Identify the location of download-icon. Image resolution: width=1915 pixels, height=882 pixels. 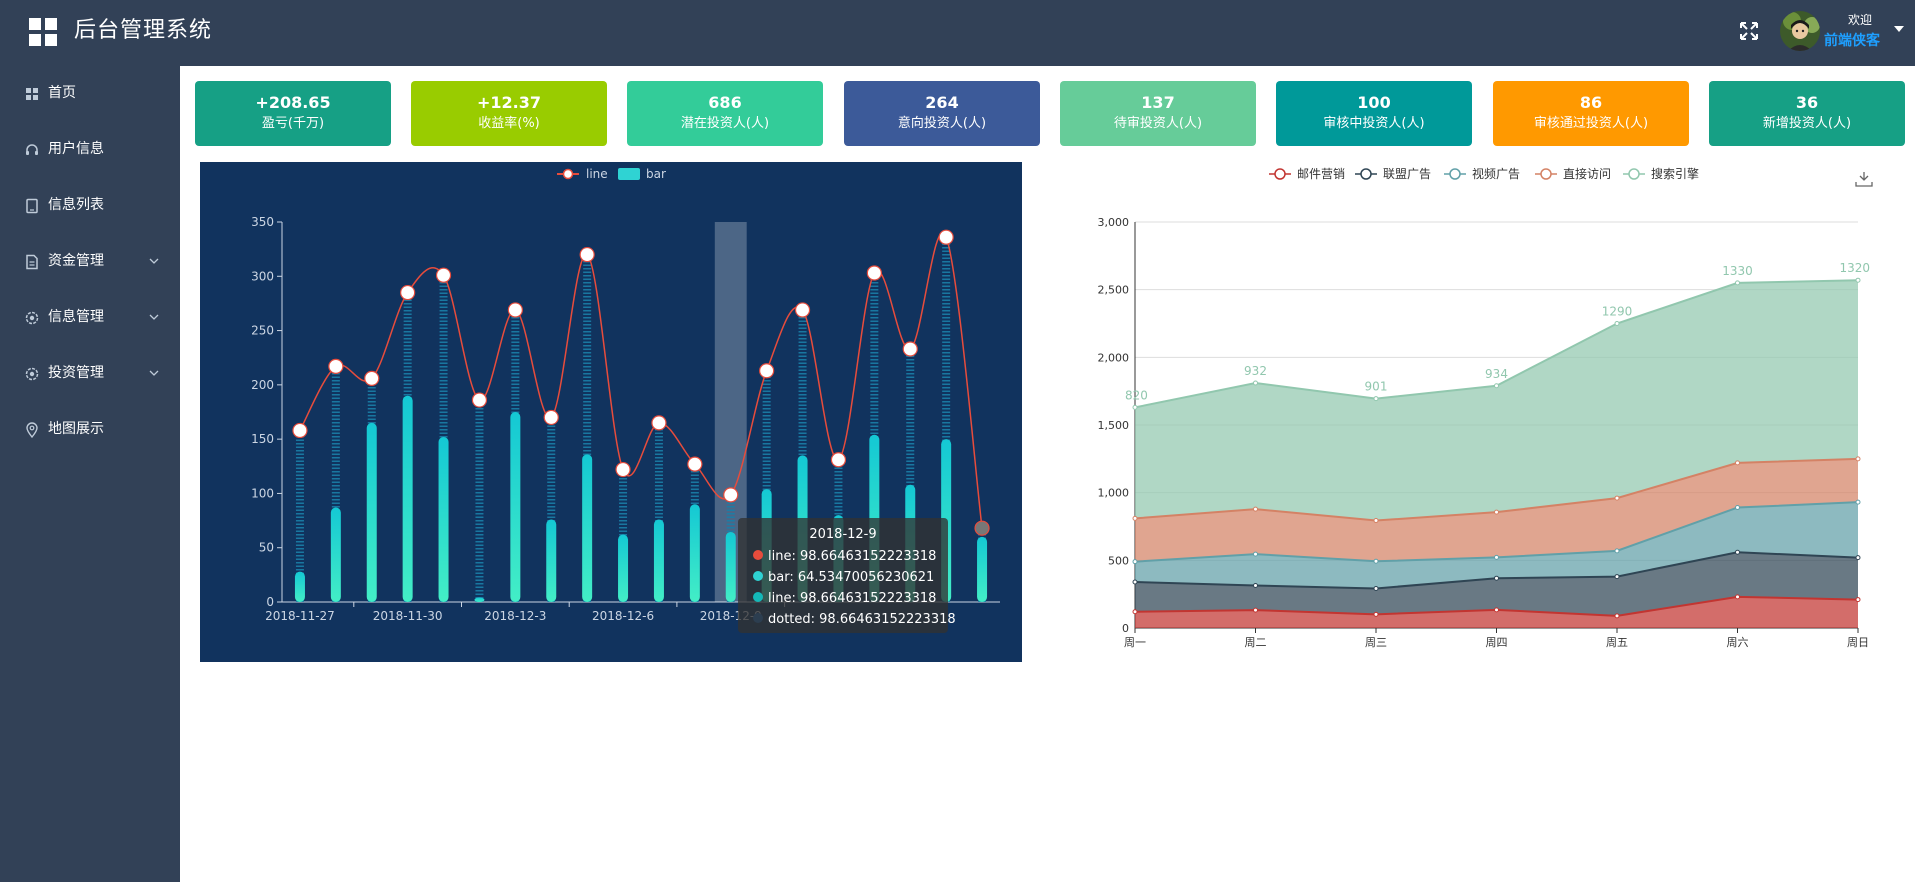
(1864, 179).